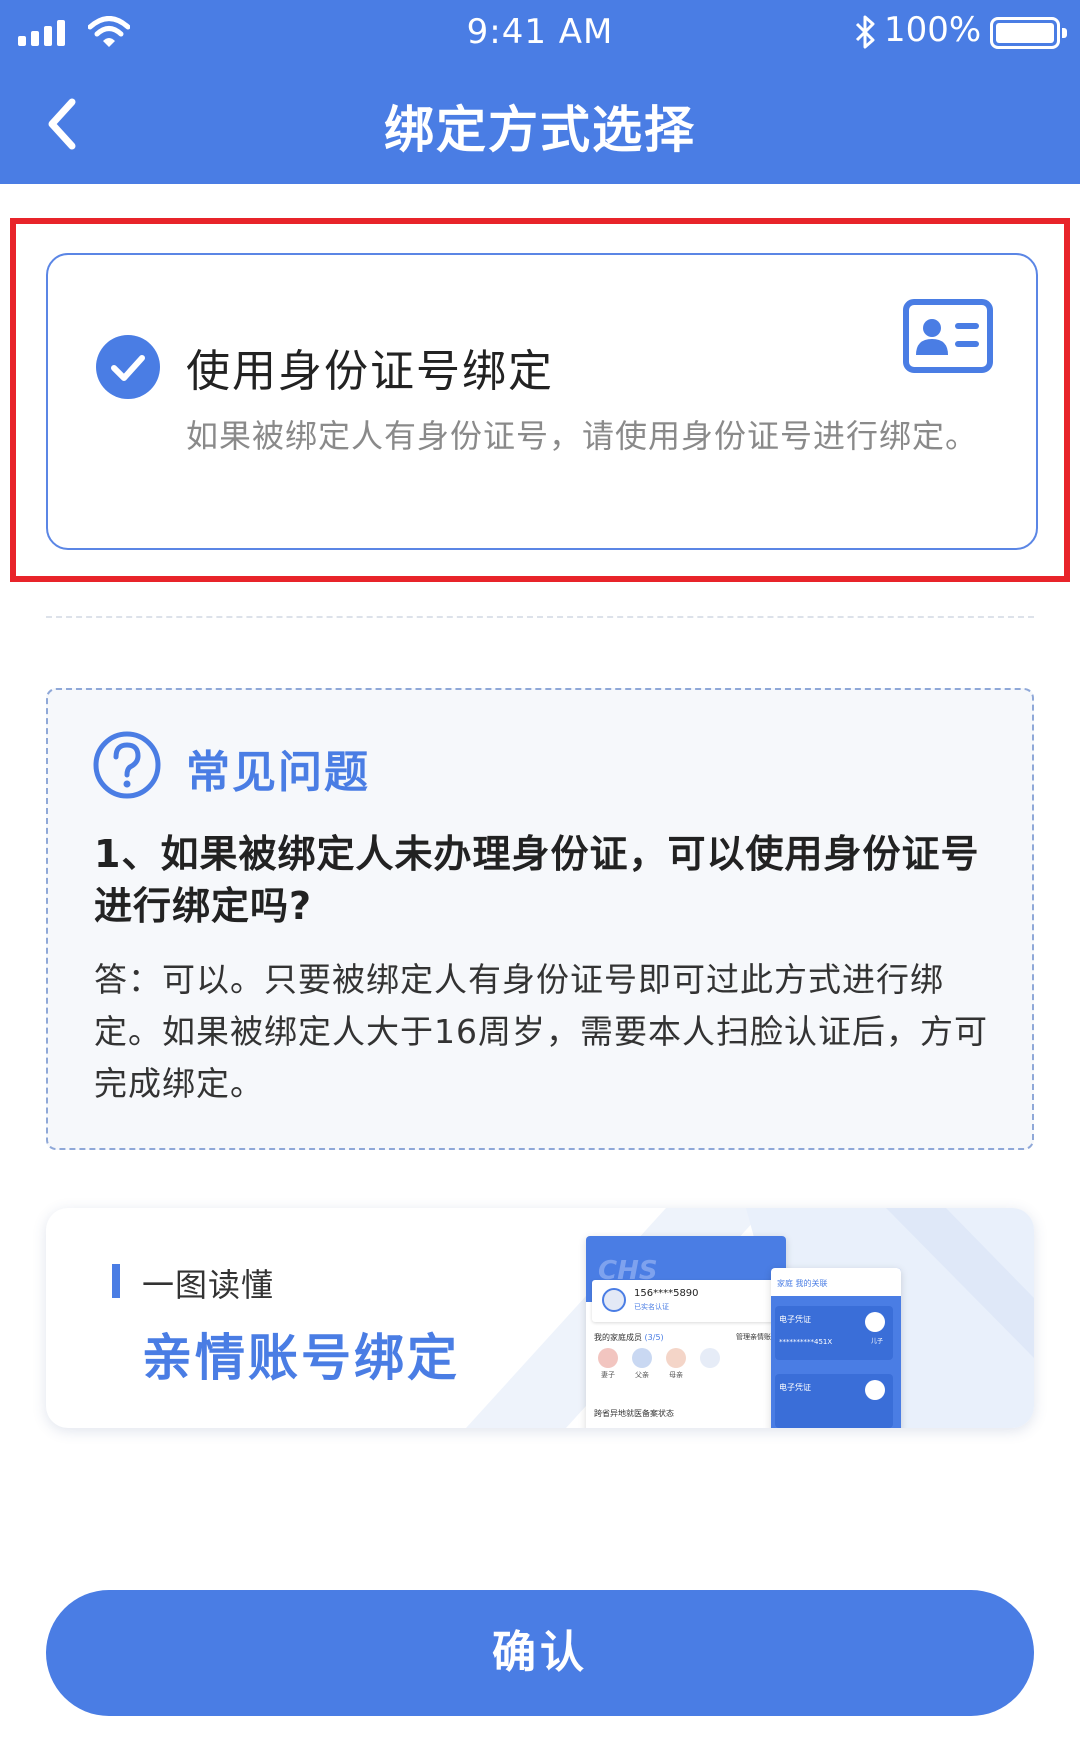  What do you see at coordinates (608, 1364) in the screenshot?
I see `mockup-member: 妻子` at bounding box center [608, 1364].